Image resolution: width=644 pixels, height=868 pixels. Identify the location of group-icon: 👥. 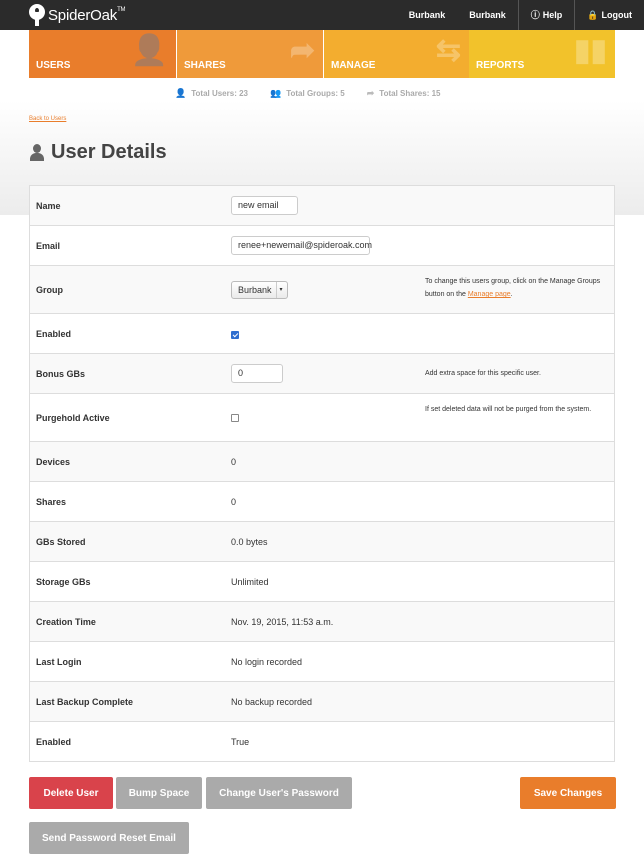
(275, 93).